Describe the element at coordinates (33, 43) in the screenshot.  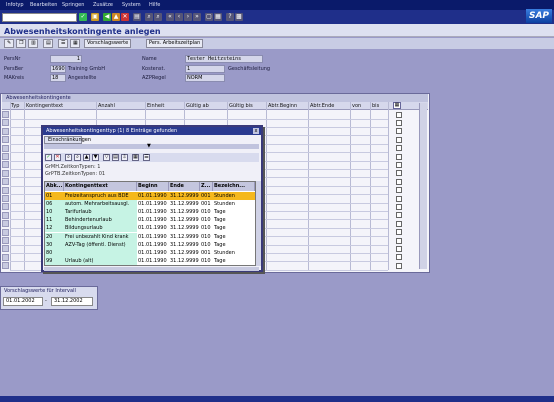
I see `delete-icon: ▥` at that location.